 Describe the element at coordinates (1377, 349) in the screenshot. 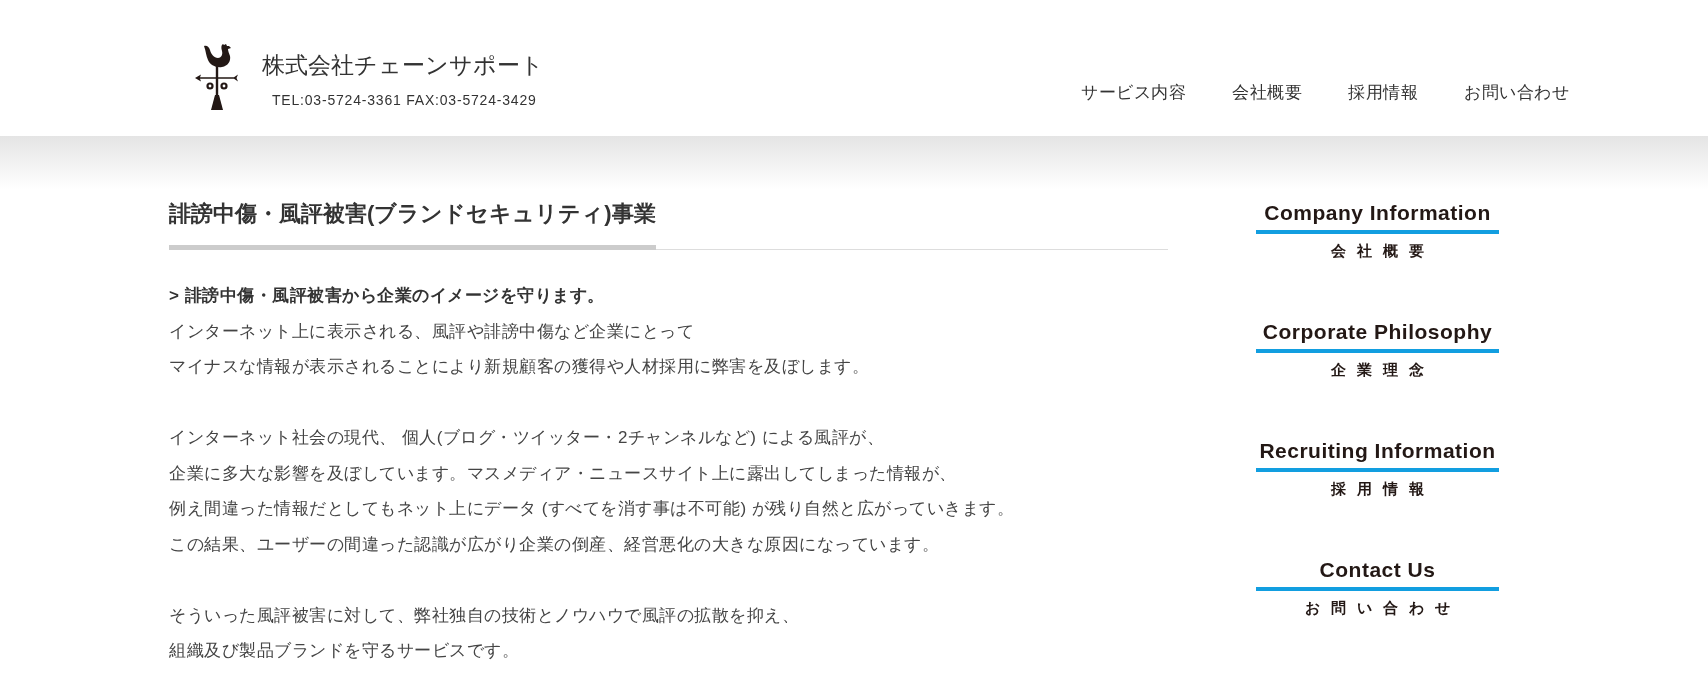

I see `sidebar-link: Corporate Philosophy 企業理念` at that location.